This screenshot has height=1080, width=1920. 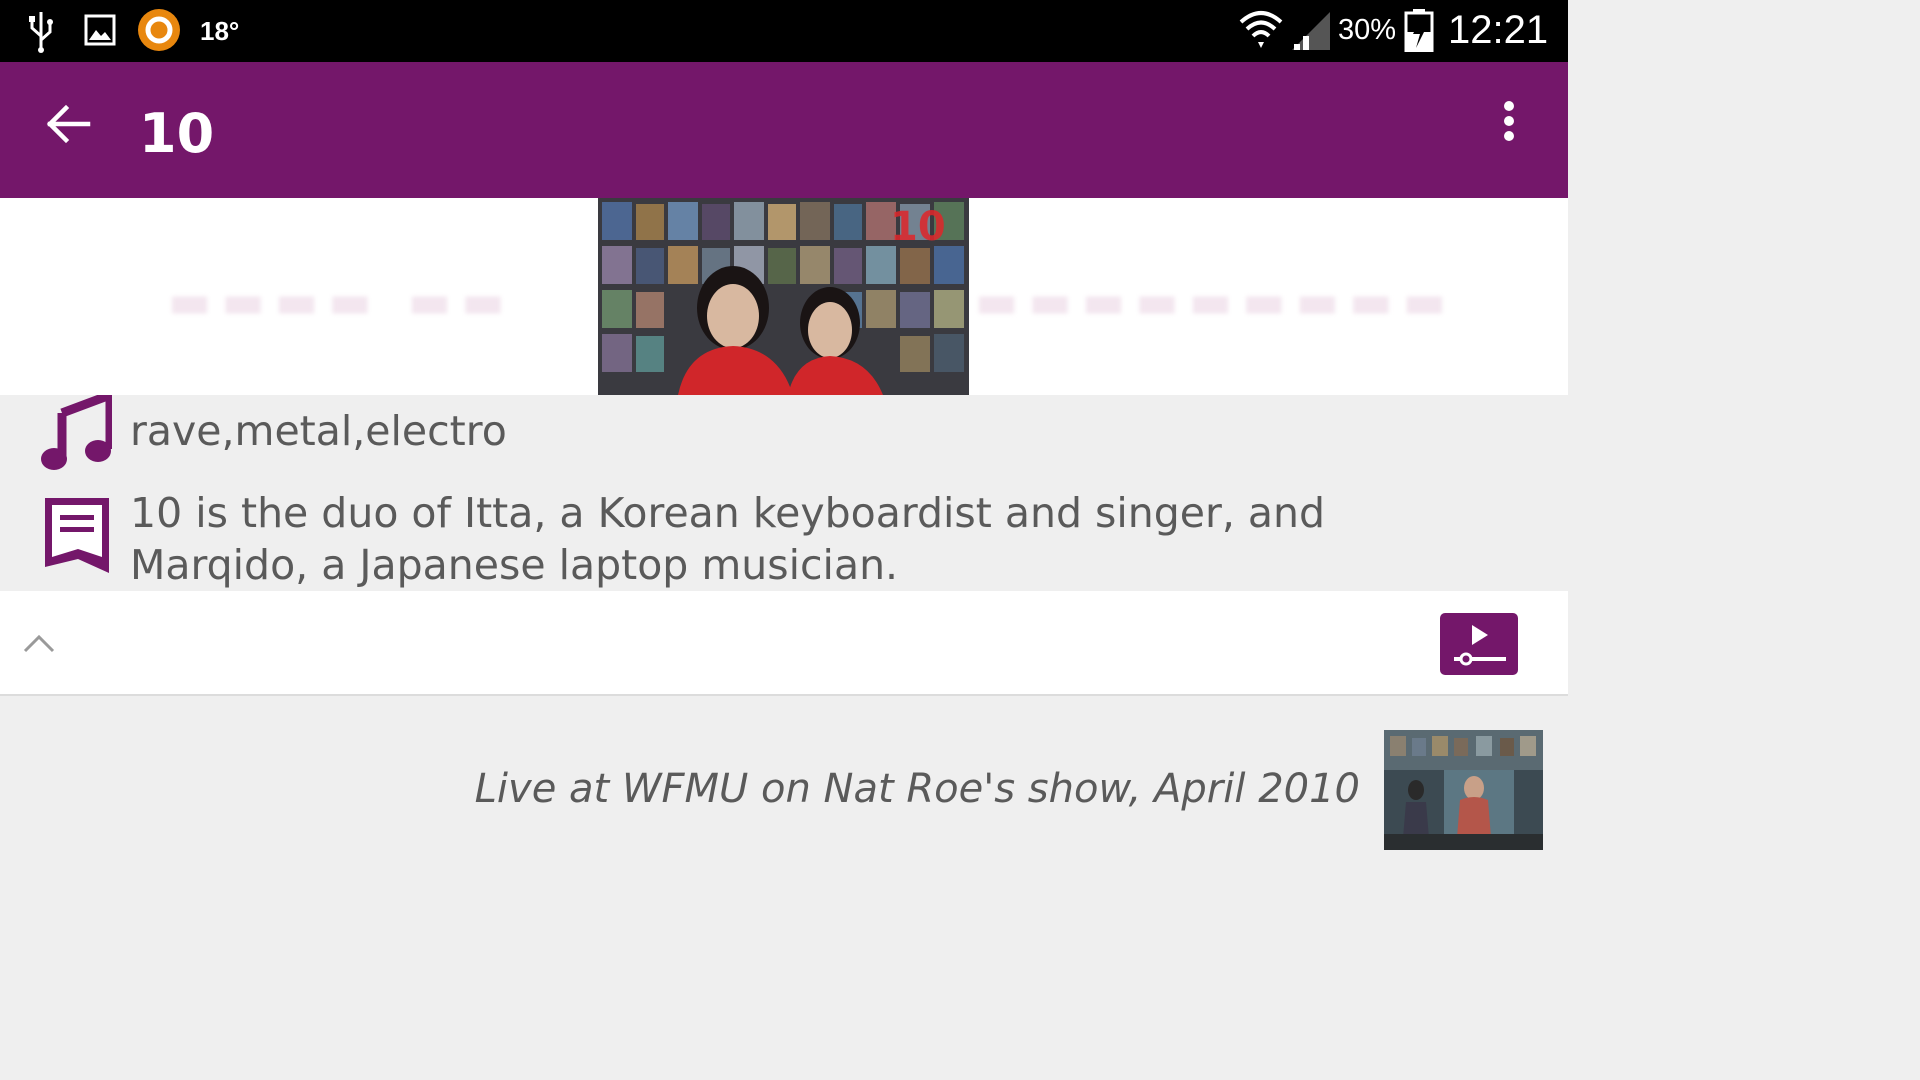 I want to click on video-player-icon, so click(x=1480, y=645).